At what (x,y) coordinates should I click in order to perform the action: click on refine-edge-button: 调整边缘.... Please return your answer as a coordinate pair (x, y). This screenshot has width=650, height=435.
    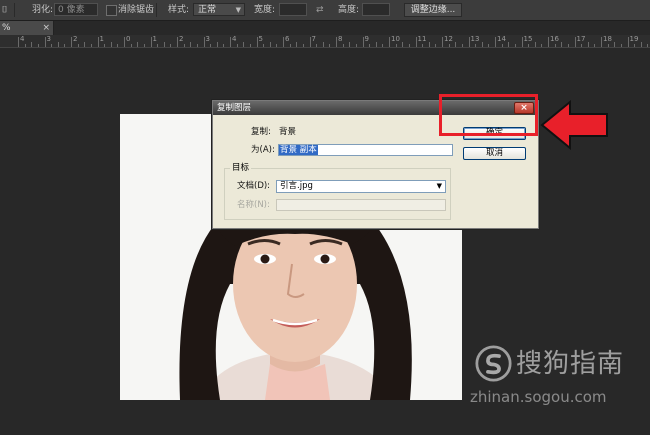
    Looking at the image, I should click on (433, 10).